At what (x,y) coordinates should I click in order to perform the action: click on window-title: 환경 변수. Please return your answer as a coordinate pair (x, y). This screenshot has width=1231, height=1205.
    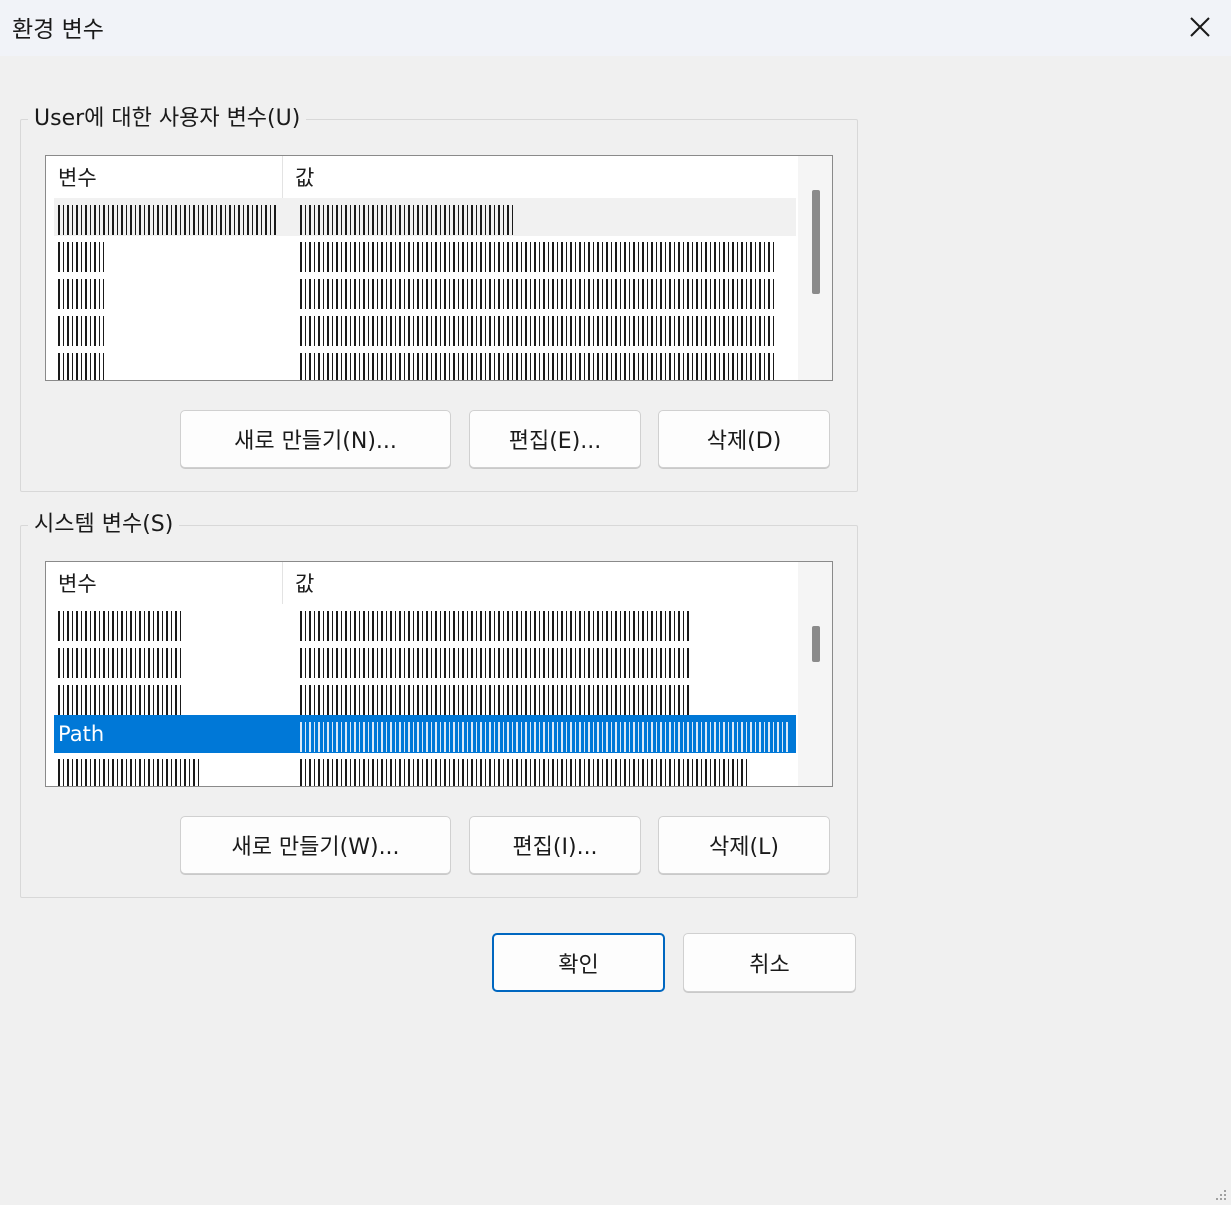
    Looking at the image, I should click on (58, 30).